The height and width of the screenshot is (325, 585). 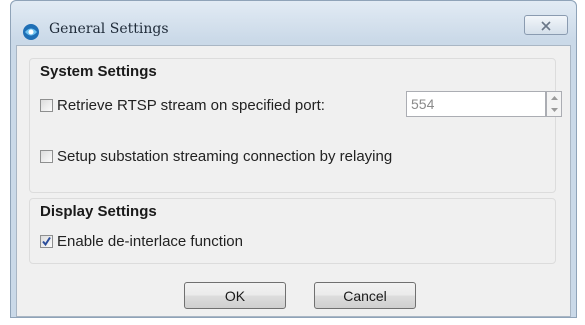 What do you see at coordinates (365, 295) in the screenshot?
I see `cancel-button: Cancel` at bounding box center [365, 295].